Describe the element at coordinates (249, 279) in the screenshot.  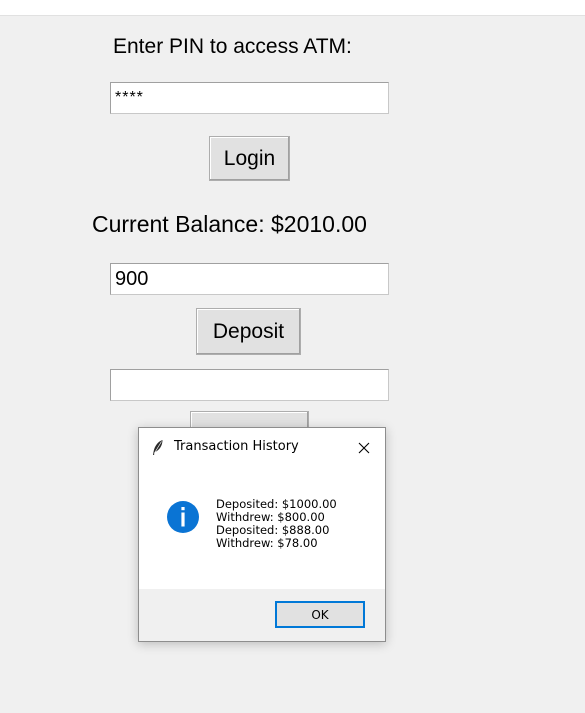
I see `deposit-amount-input` at that location.